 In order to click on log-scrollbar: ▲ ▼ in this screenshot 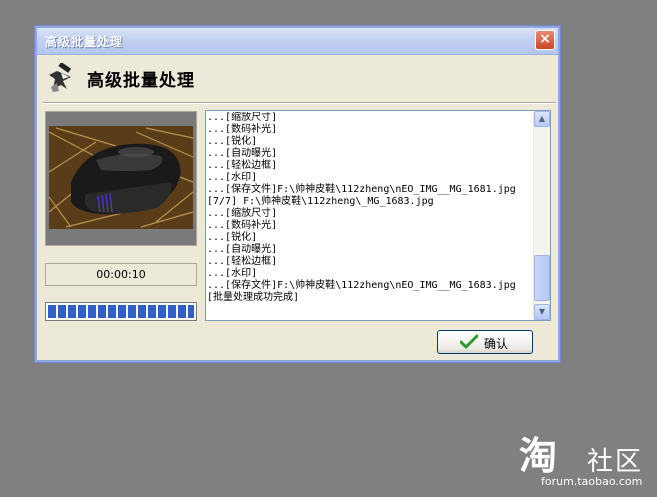, I will do `click(541, 215)`.